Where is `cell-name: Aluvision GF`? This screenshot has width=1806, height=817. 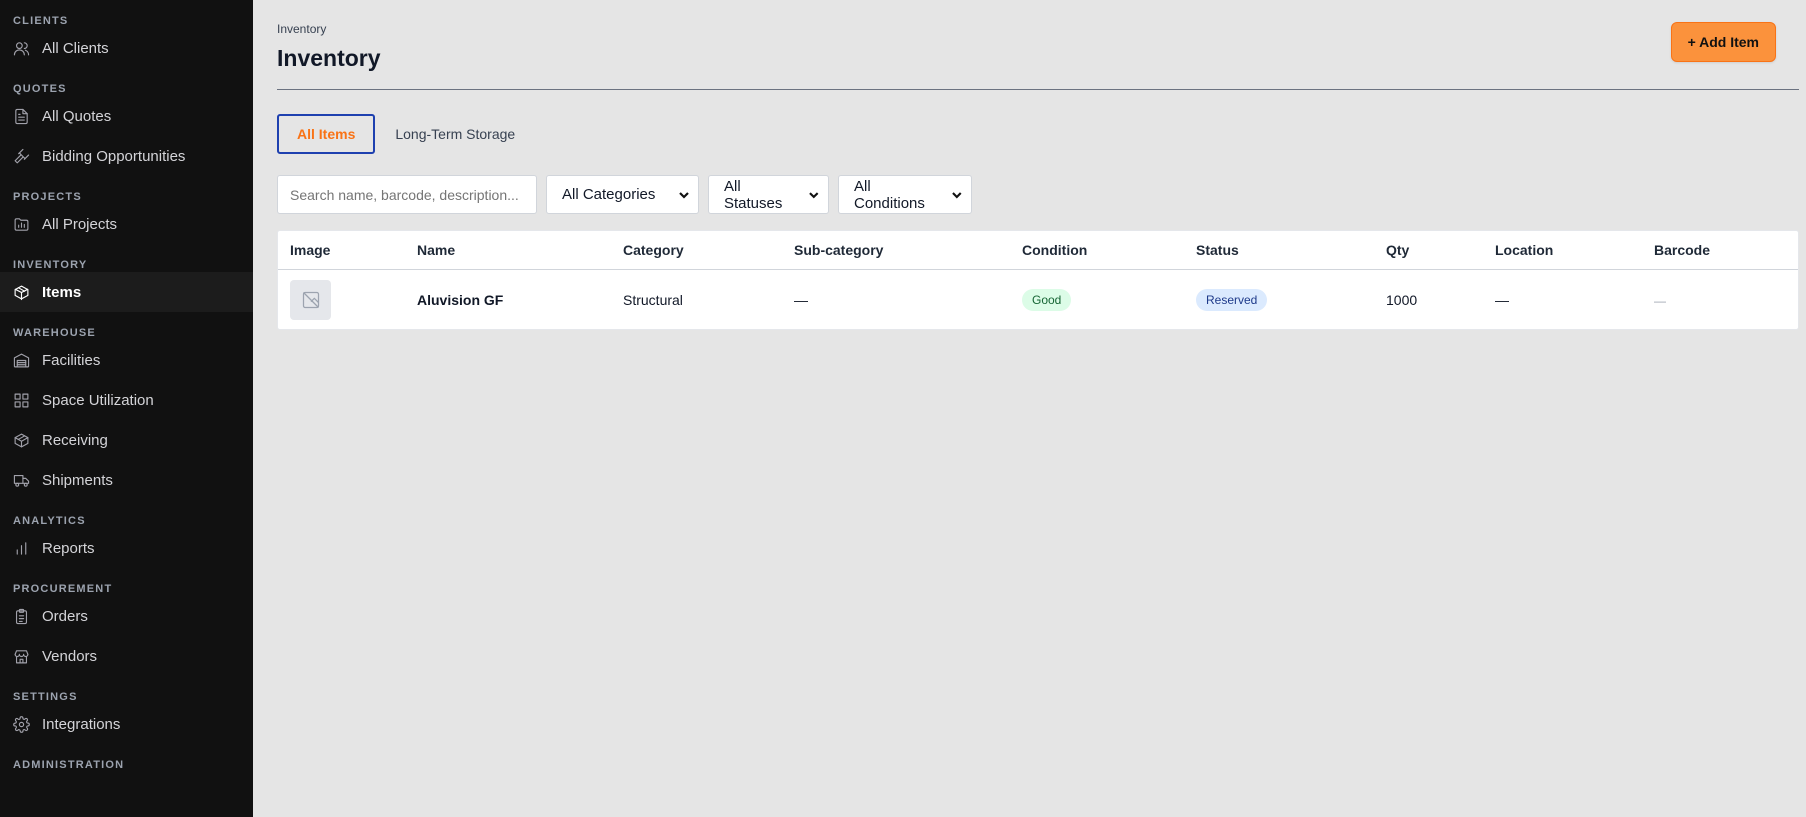 cell-name: Aluvision GF is located at coordinates (508, 299).